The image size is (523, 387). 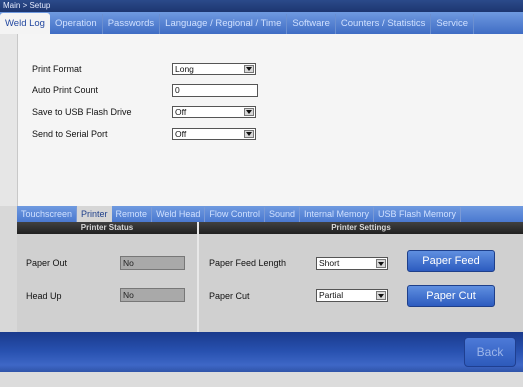 I want to click on back-button: Back, so click(x=490, y=352).